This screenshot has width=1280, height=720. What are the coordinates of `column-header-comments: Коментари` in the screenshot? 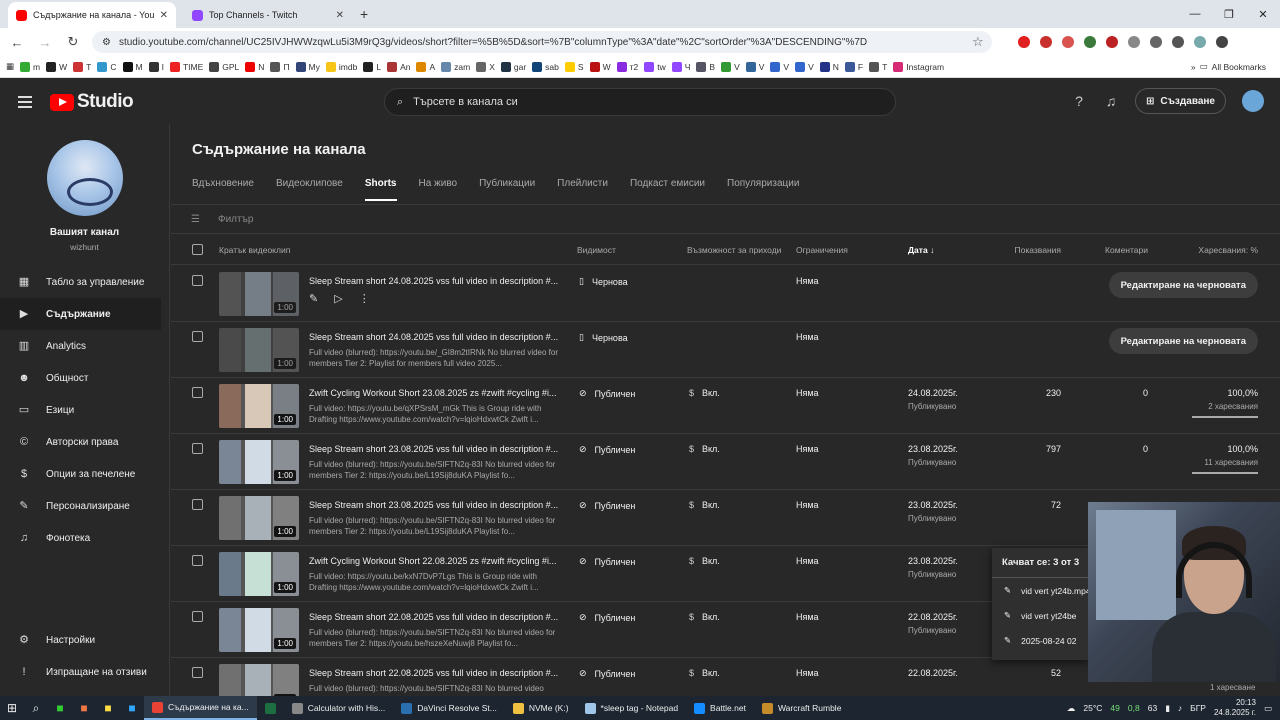 It's located at (1126, 250).